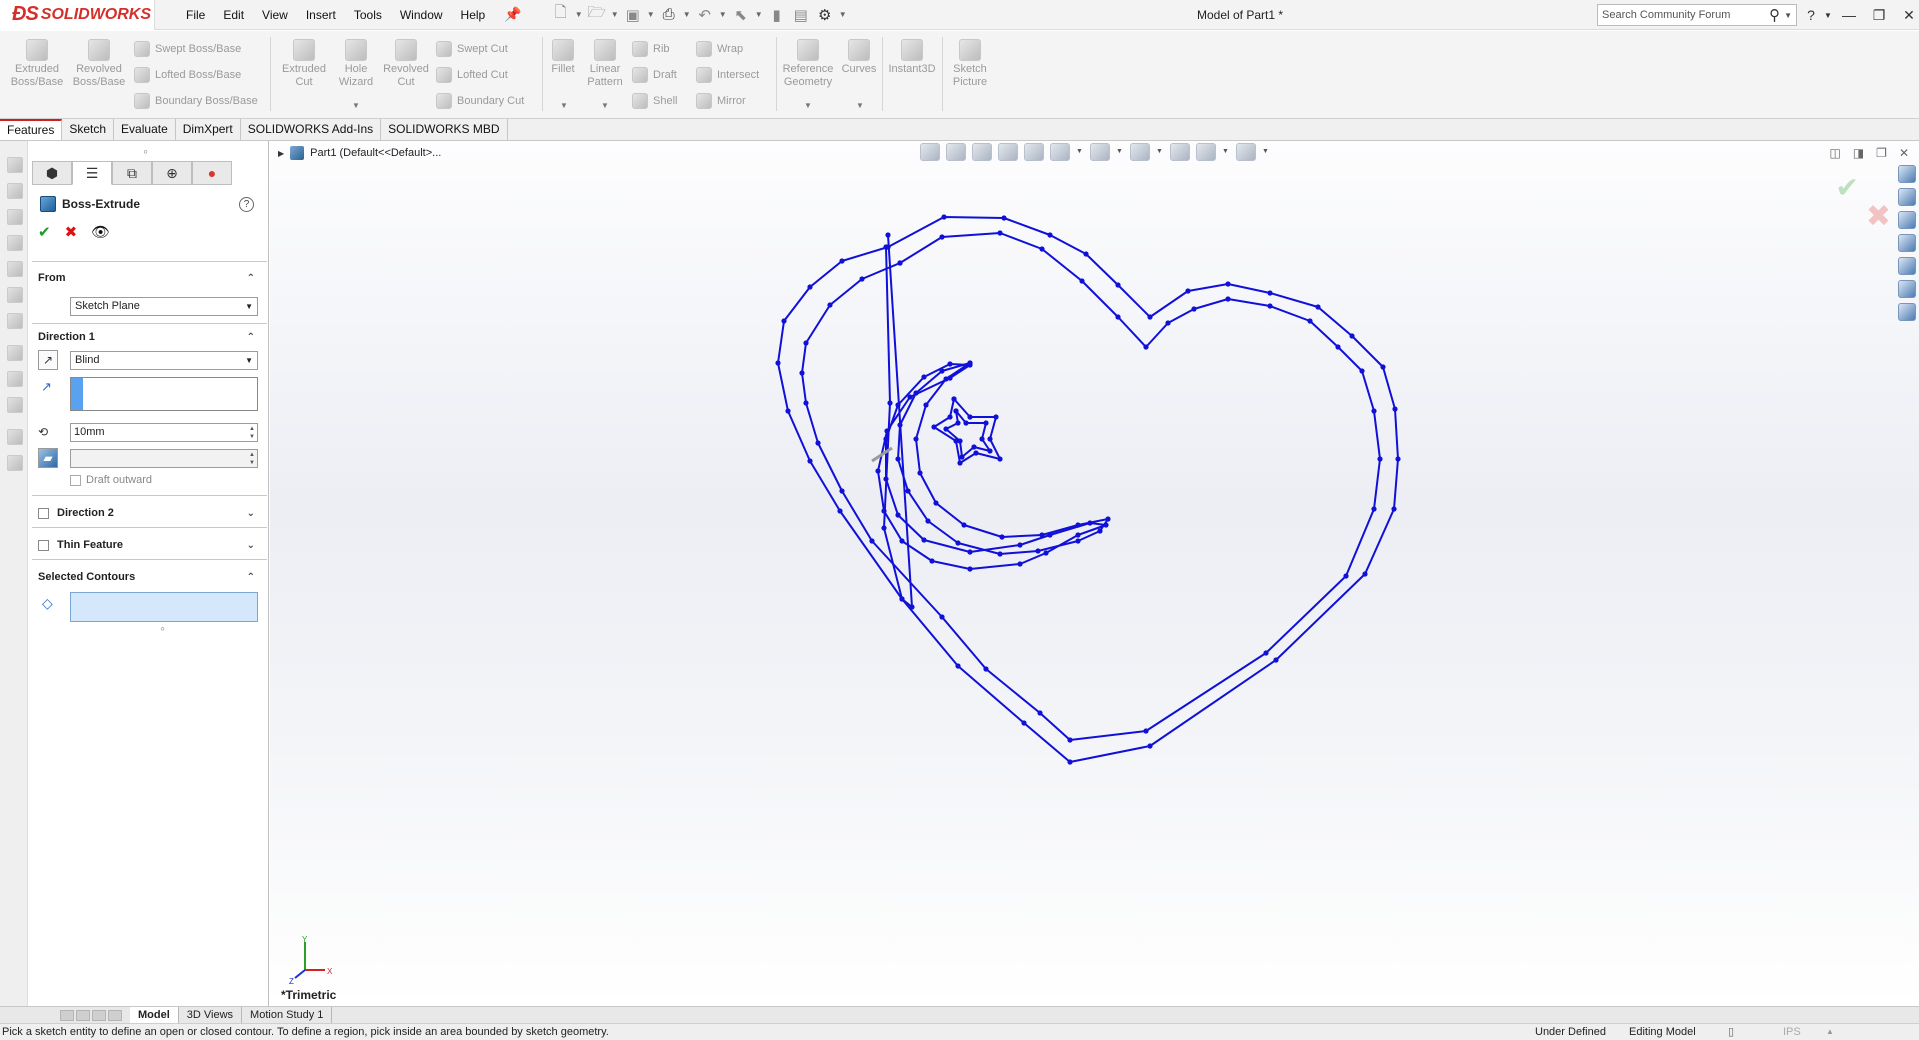 The height and width of the screenshot is (1040, 1919). I want to click on new-dropdown-icon: ▼, so click(579, 14).